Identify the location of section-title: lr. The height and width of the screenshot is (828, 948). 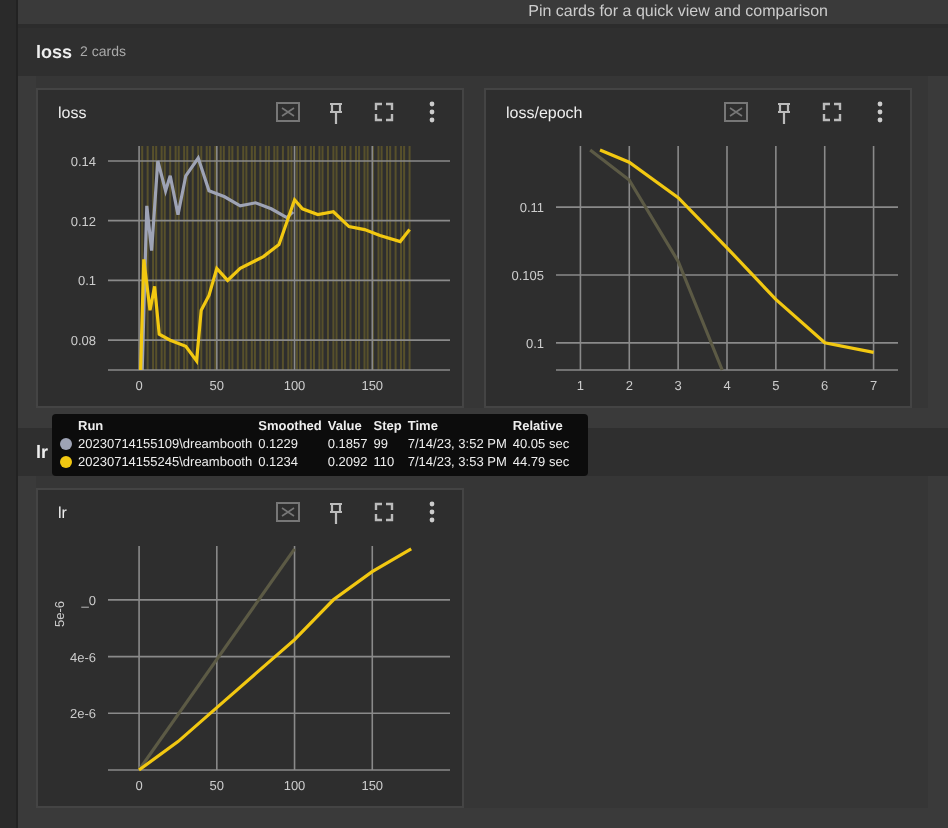
(42, 452).